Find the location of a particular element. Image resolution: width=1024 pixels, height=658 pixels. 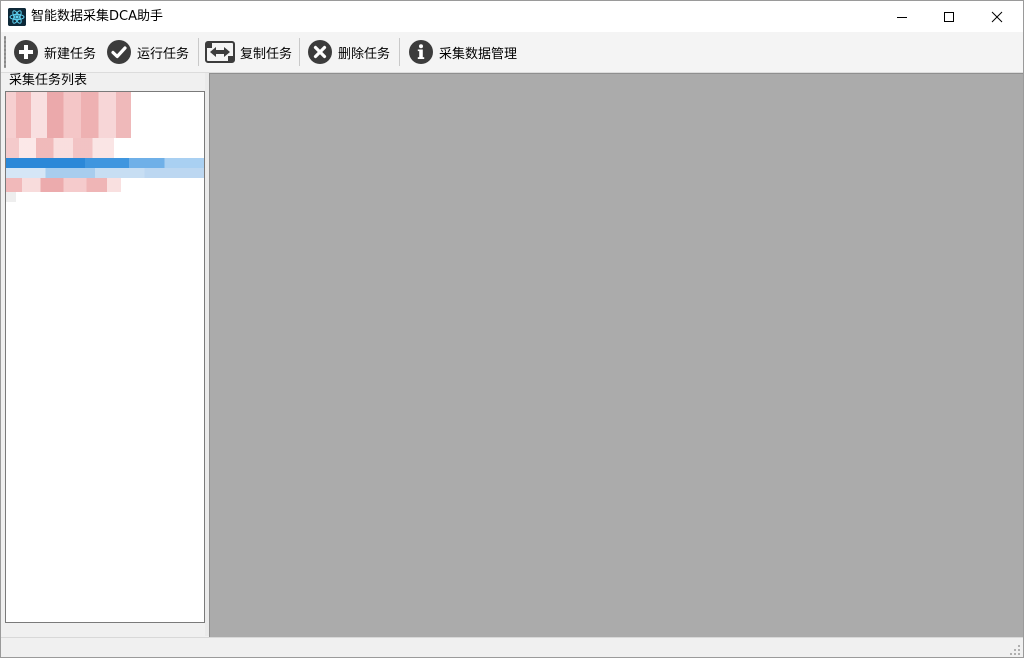

minimize-icon is located at coordinates (902, 17).